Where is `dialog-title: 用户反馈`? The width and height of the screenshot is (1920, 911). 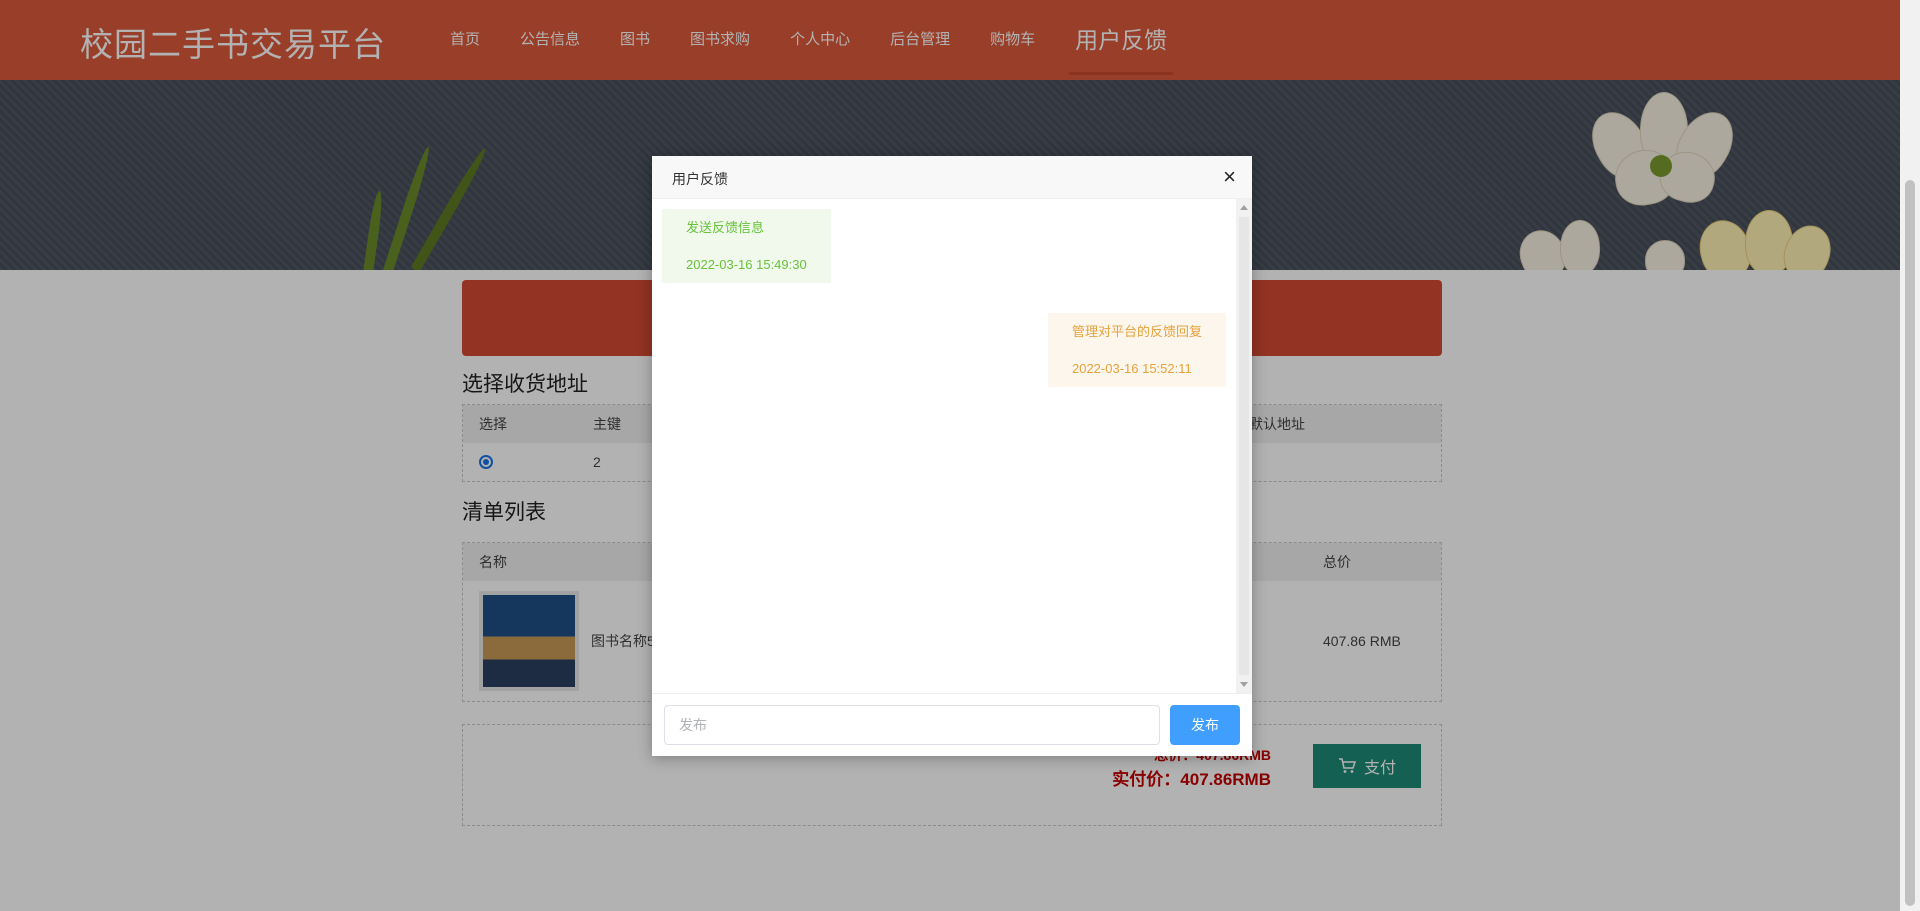 dialog-title: 用户反馈 is located at coordinates (700, 179).